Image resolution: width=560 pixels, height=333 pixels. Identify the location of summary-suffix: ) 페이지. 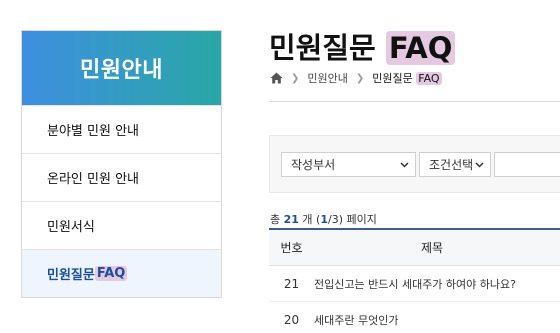
(357, 219).